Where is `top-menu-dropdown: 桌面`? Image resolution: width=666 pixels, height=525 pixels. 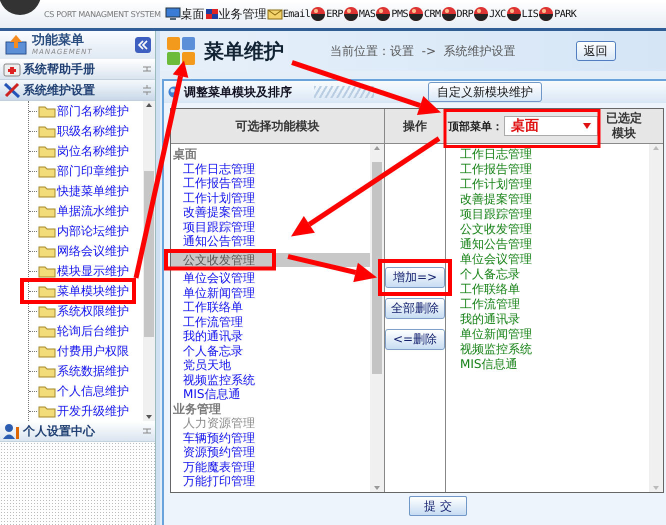
top-menu-dropdown: 桌面 is located at coordinates (551, 126).